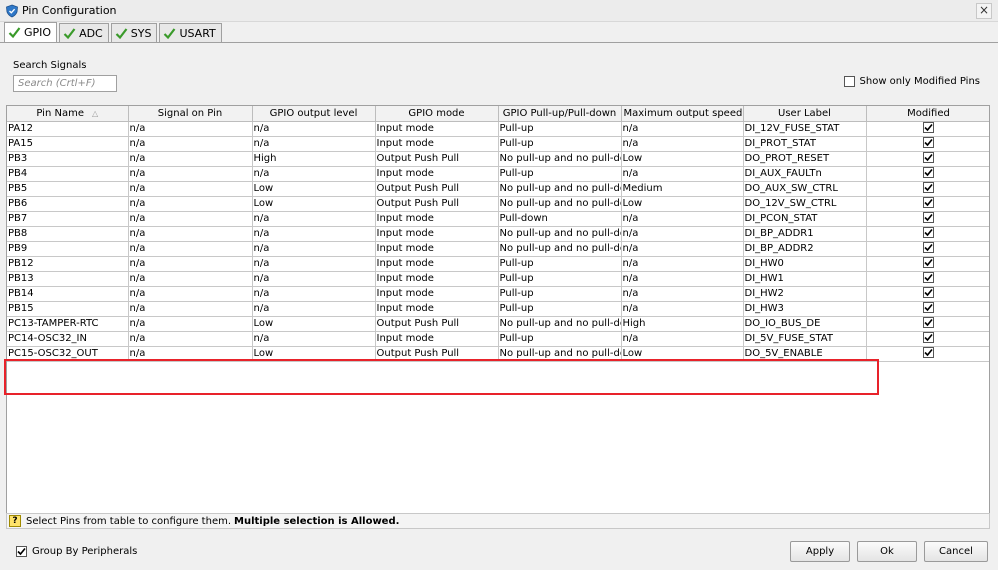  What do you see at coordinates (68, 158) in the screenshot?
I see `cell-pin-name: PB3` at bounding box center [68, 158].